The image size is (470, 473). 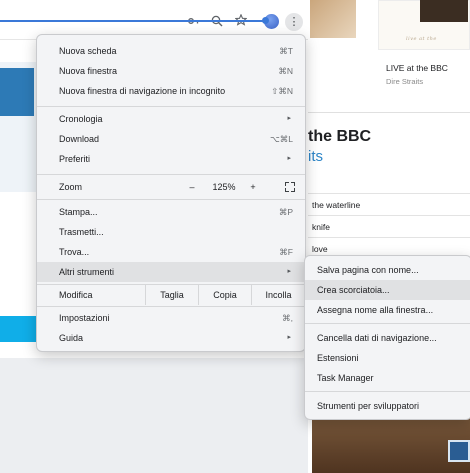 What do you see at coordinates (71, 338) in the screenshot?
I see `menu-item-label: Guida` at bounding box center [71, 338].